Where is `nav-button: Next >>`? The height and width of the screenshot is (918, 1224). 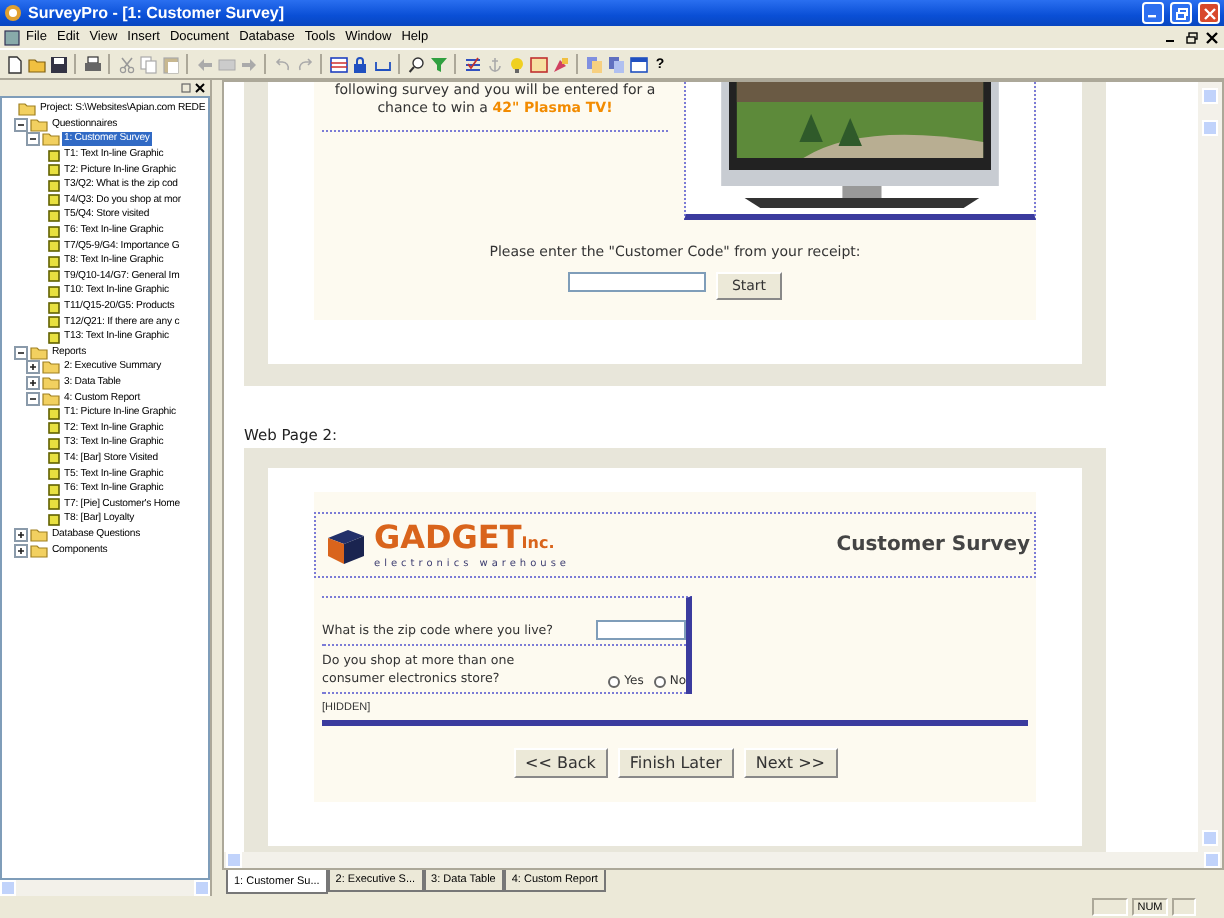
nav-button: Next >> is located at coordinates (790, 763).